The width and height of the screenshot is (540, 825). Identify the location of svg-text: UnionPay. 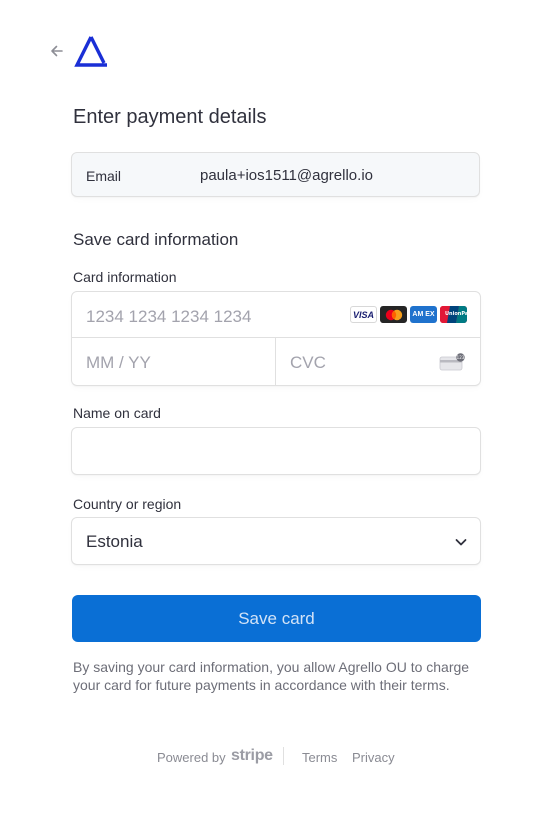
(456, 314).